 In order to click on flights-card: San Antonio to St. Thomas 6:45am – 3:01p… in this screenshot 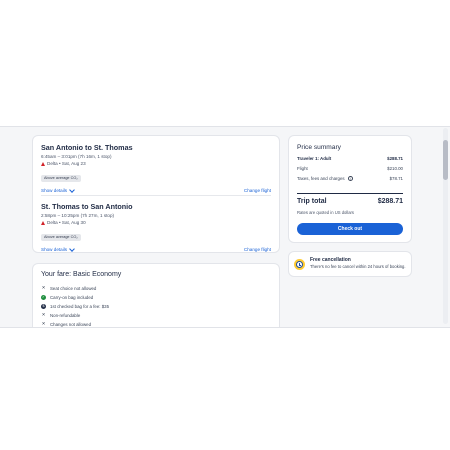, I will do `click(156, 194)`.